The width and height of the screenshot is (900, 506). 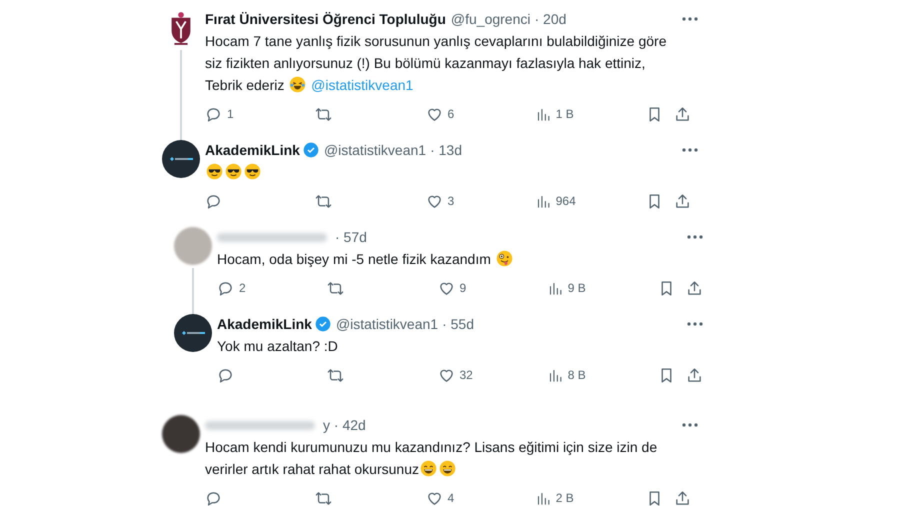 What do you see at coordinates (451, 201) in the screenshot?
I see `like-count: 3` at bounding box center [451, 201].